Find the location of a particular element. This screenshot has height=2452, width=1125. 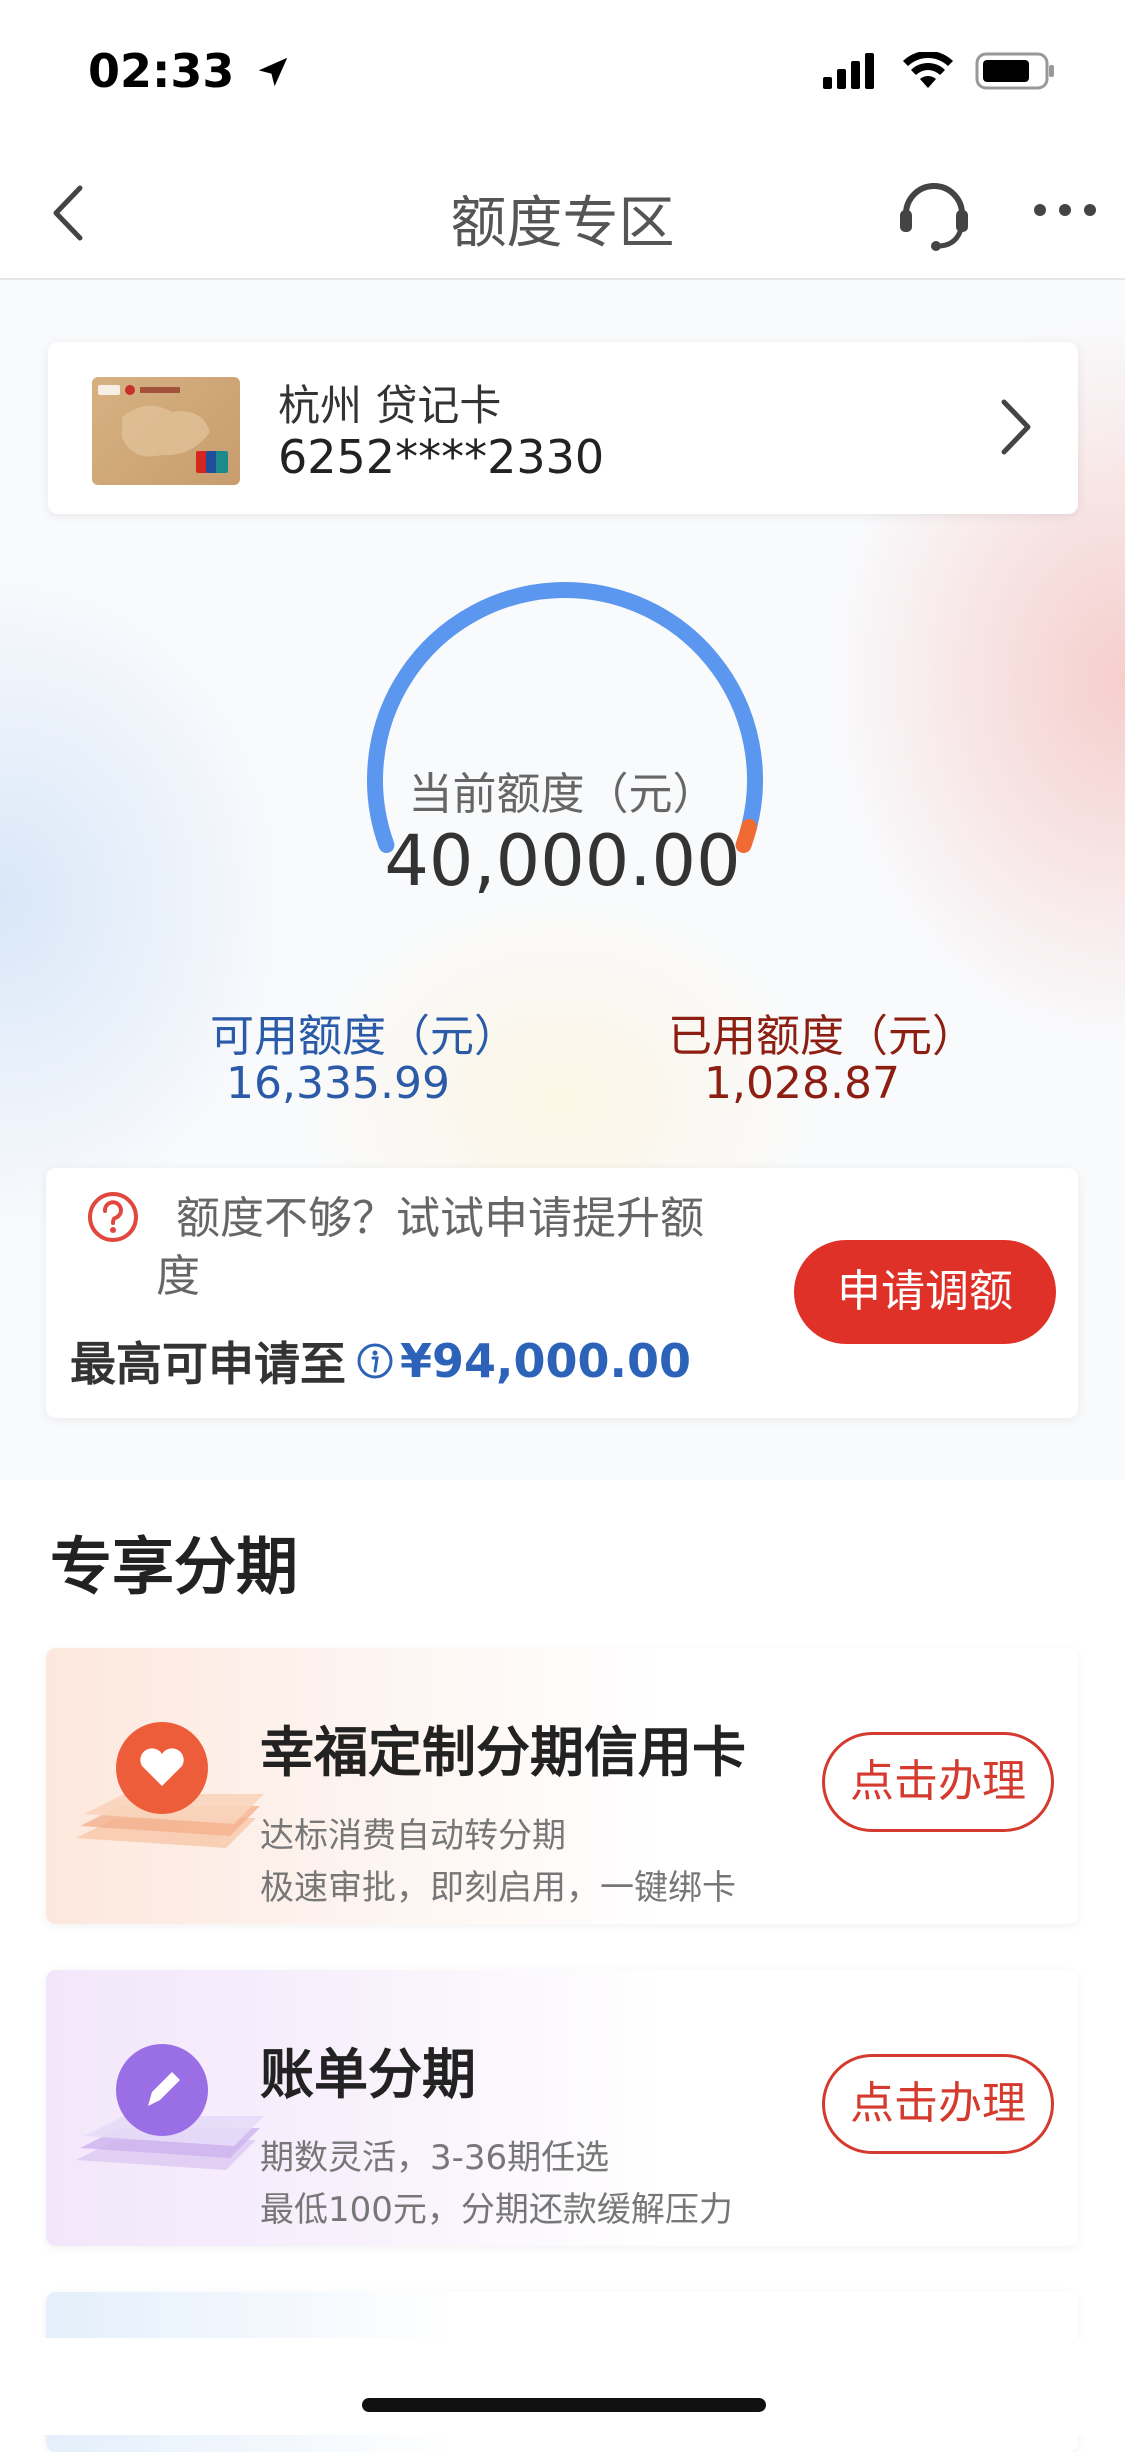

card-number: 6252****2330 is located at coordinates (441, 457).